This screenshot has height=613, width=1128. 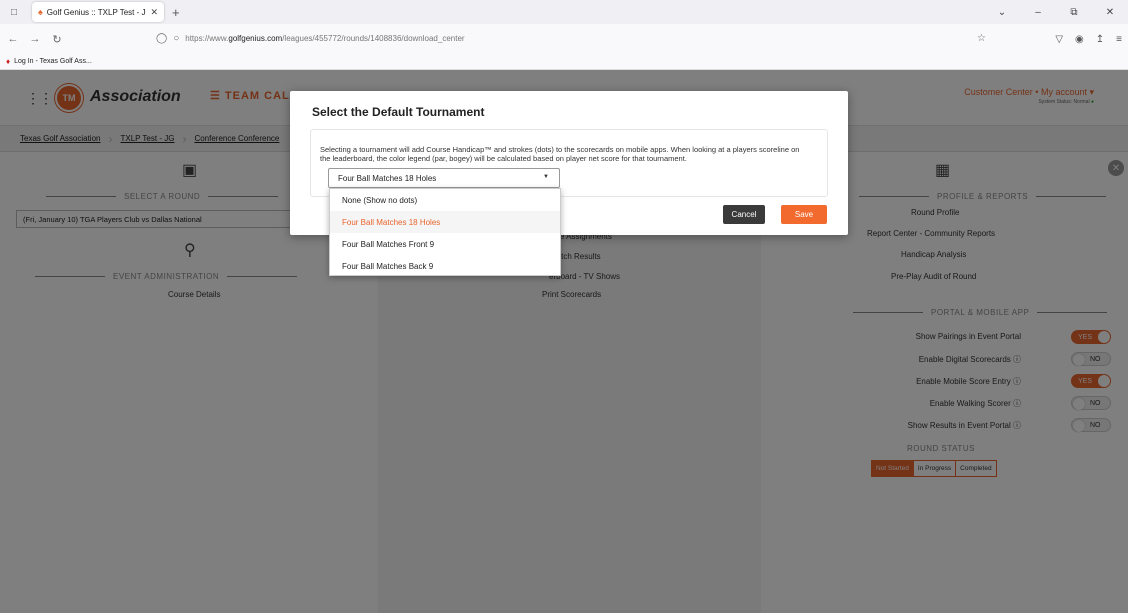 What do you see at coordinates (1059, 39) in the screenshot?
I see `pocket-icon: ▽` at bounding box center [1059, 39].